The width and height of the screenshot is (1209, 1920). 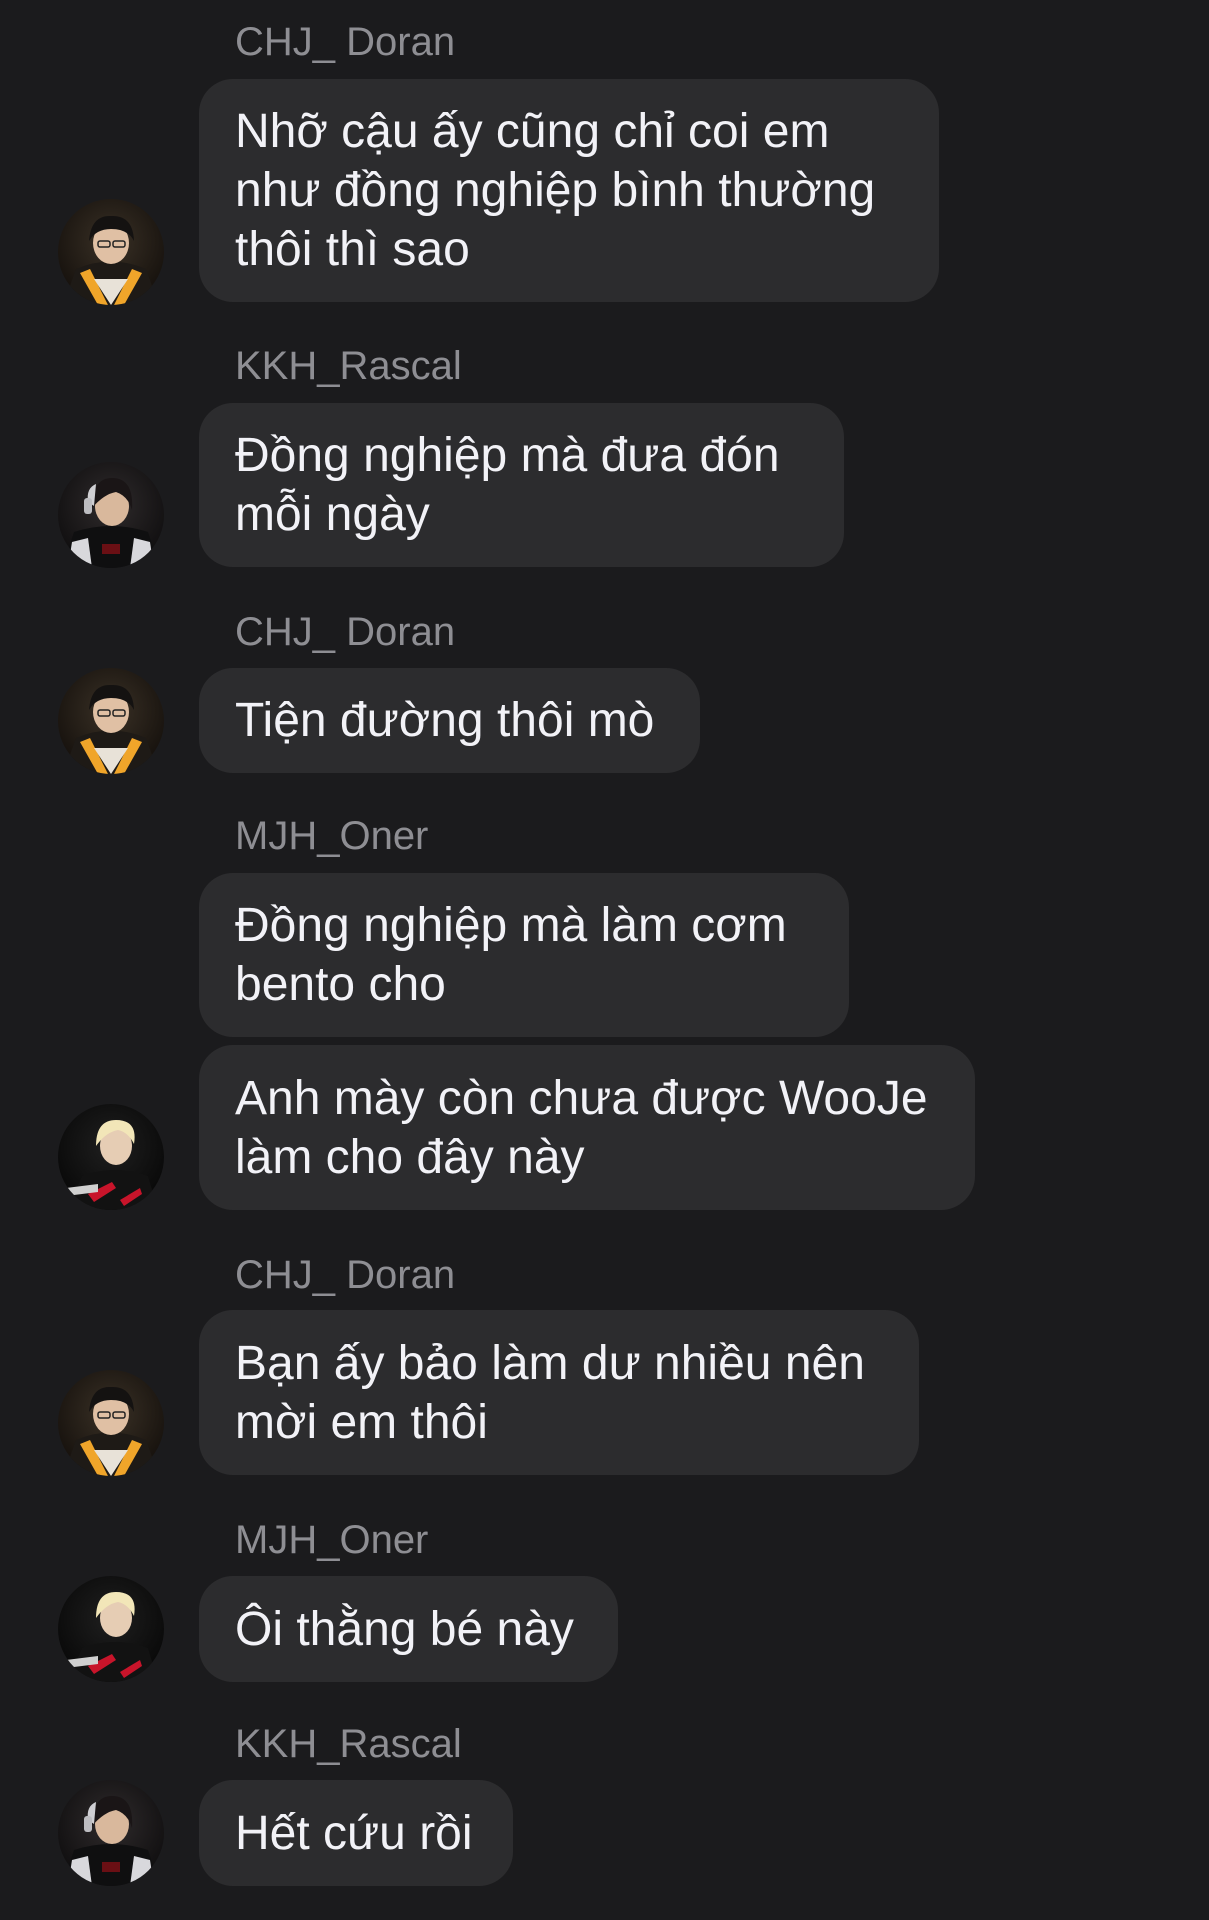 I want to click on message-line: bento cho, so click(x=340, y=984).